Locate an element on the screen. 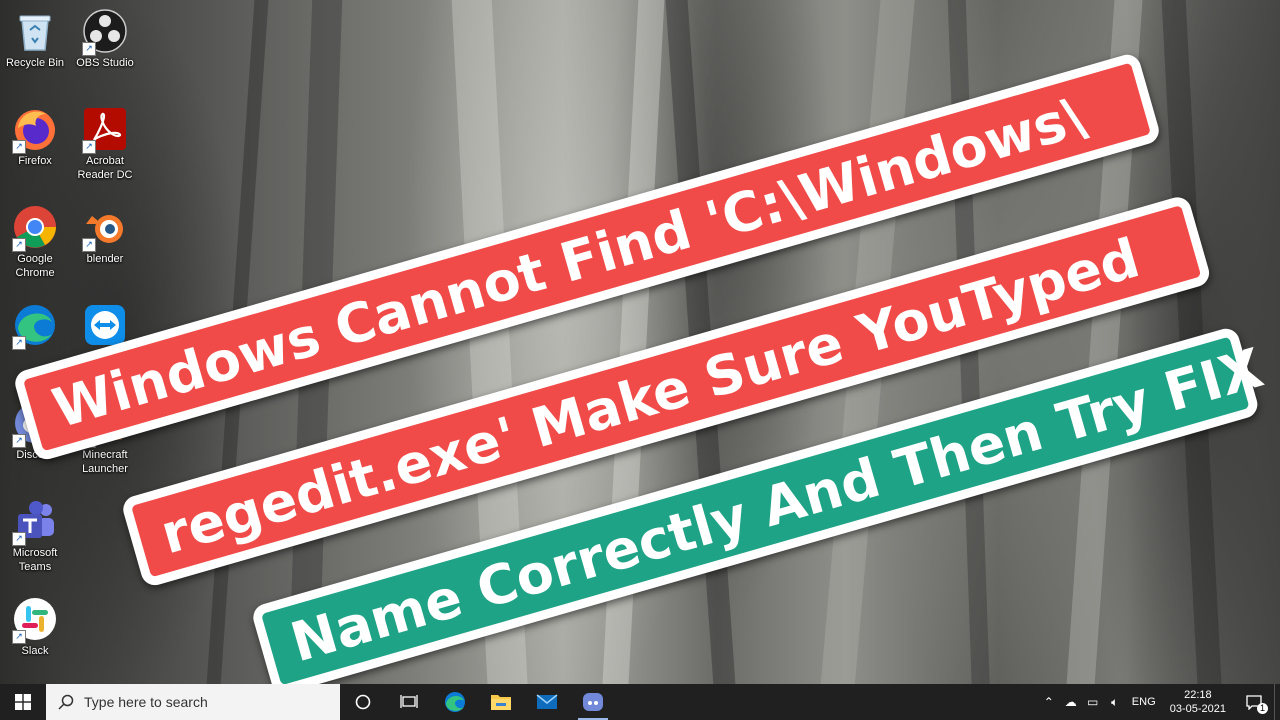  desktop-icon-microsoft-teams: ↗ Microsoft Teams is located at coordinates (35, 534).